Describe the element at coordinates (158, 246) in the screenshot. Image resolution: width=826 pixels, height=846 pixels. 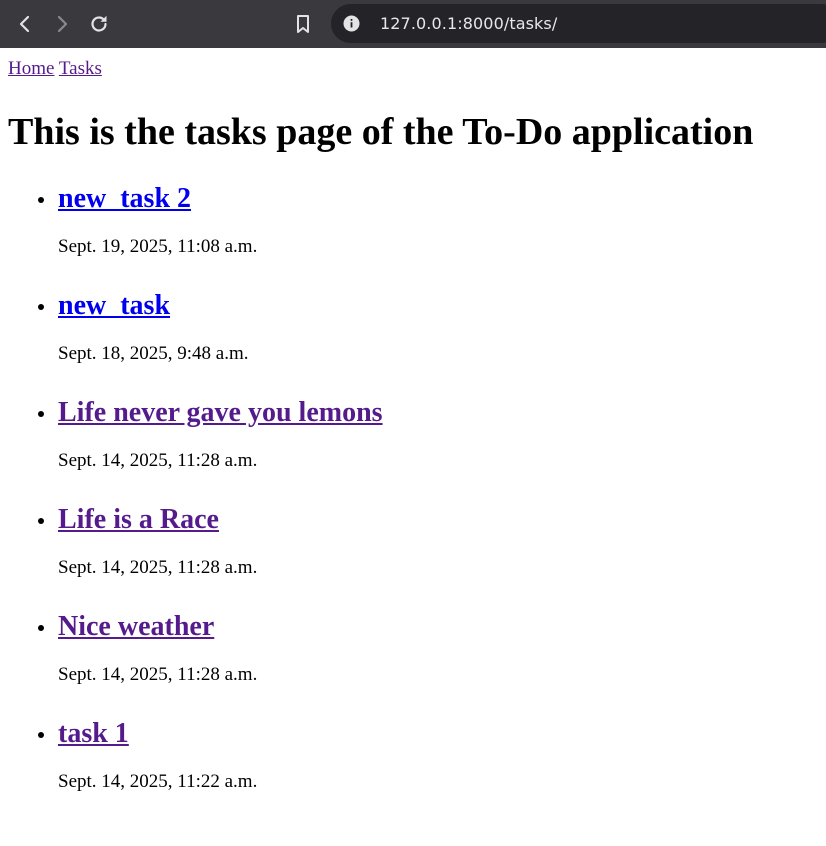
I see `task-date: Sept. 19, 2025, 11:08 a.m.` at that location.